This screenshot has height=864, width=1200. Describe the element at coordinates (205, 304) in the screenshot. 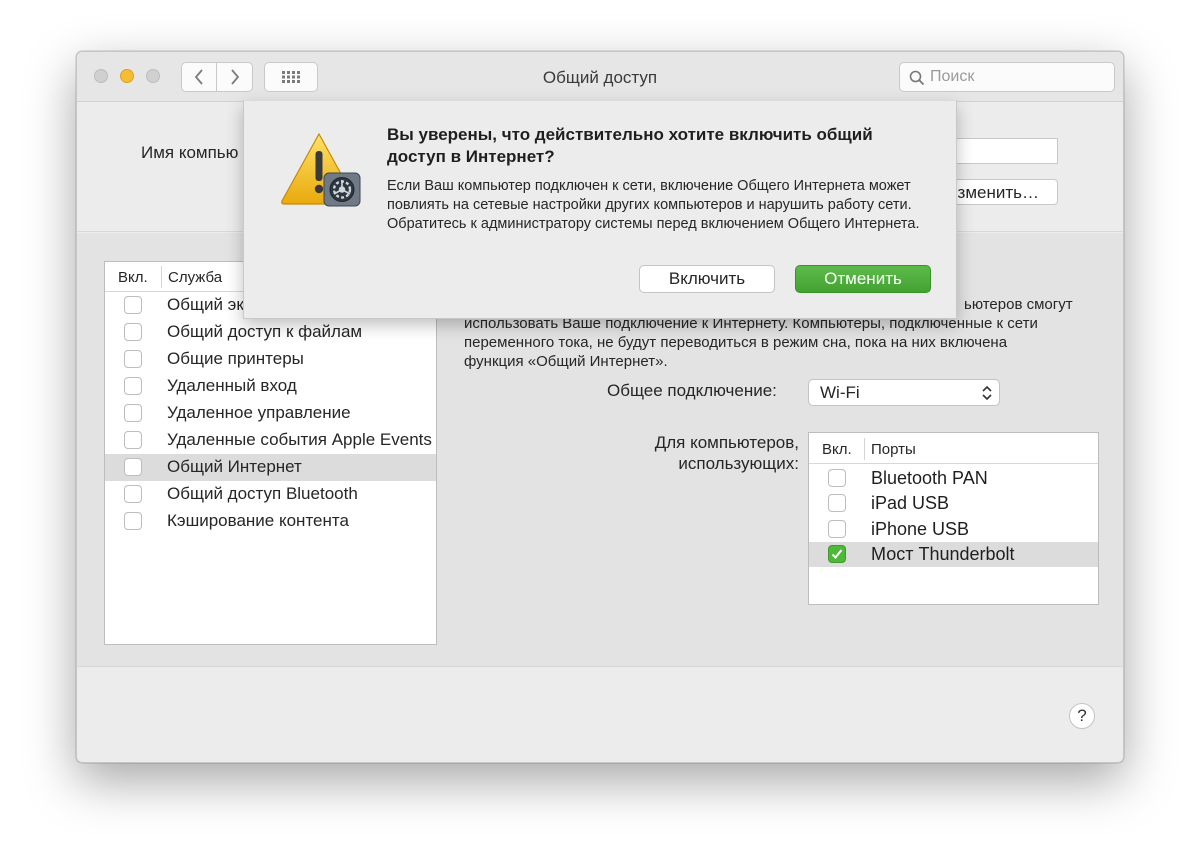

I see `service-label: Общий эк` at that location.